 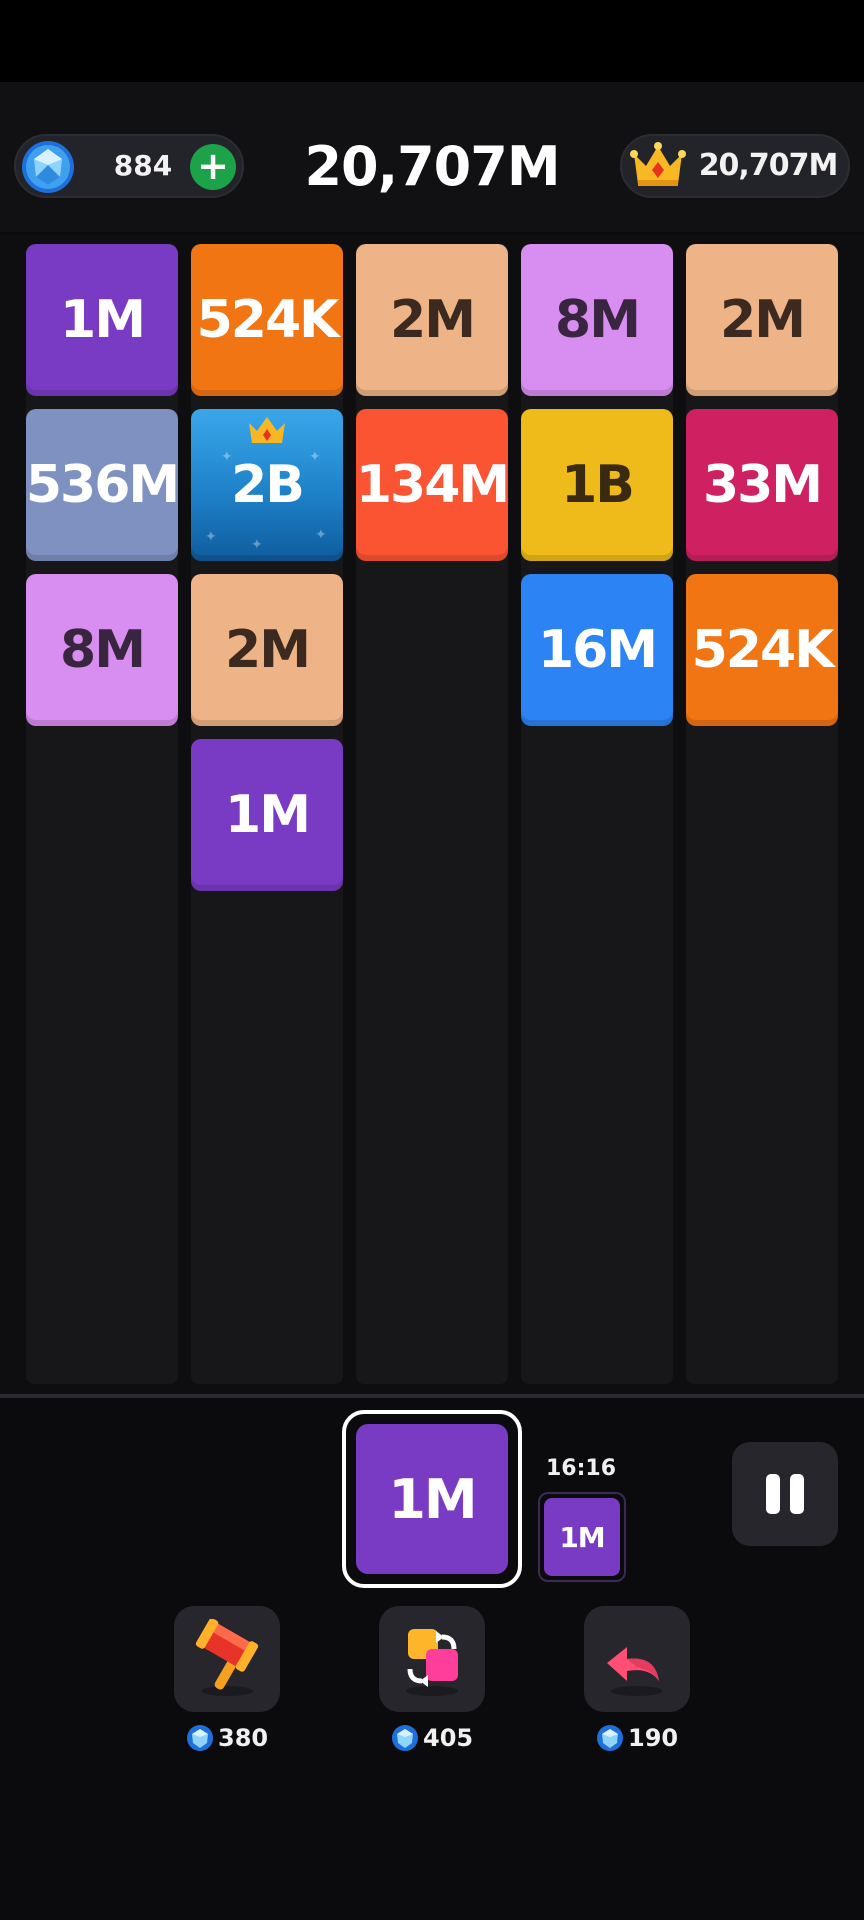 I want to click on next-tile: 1M, so click(x=582, y=1537).